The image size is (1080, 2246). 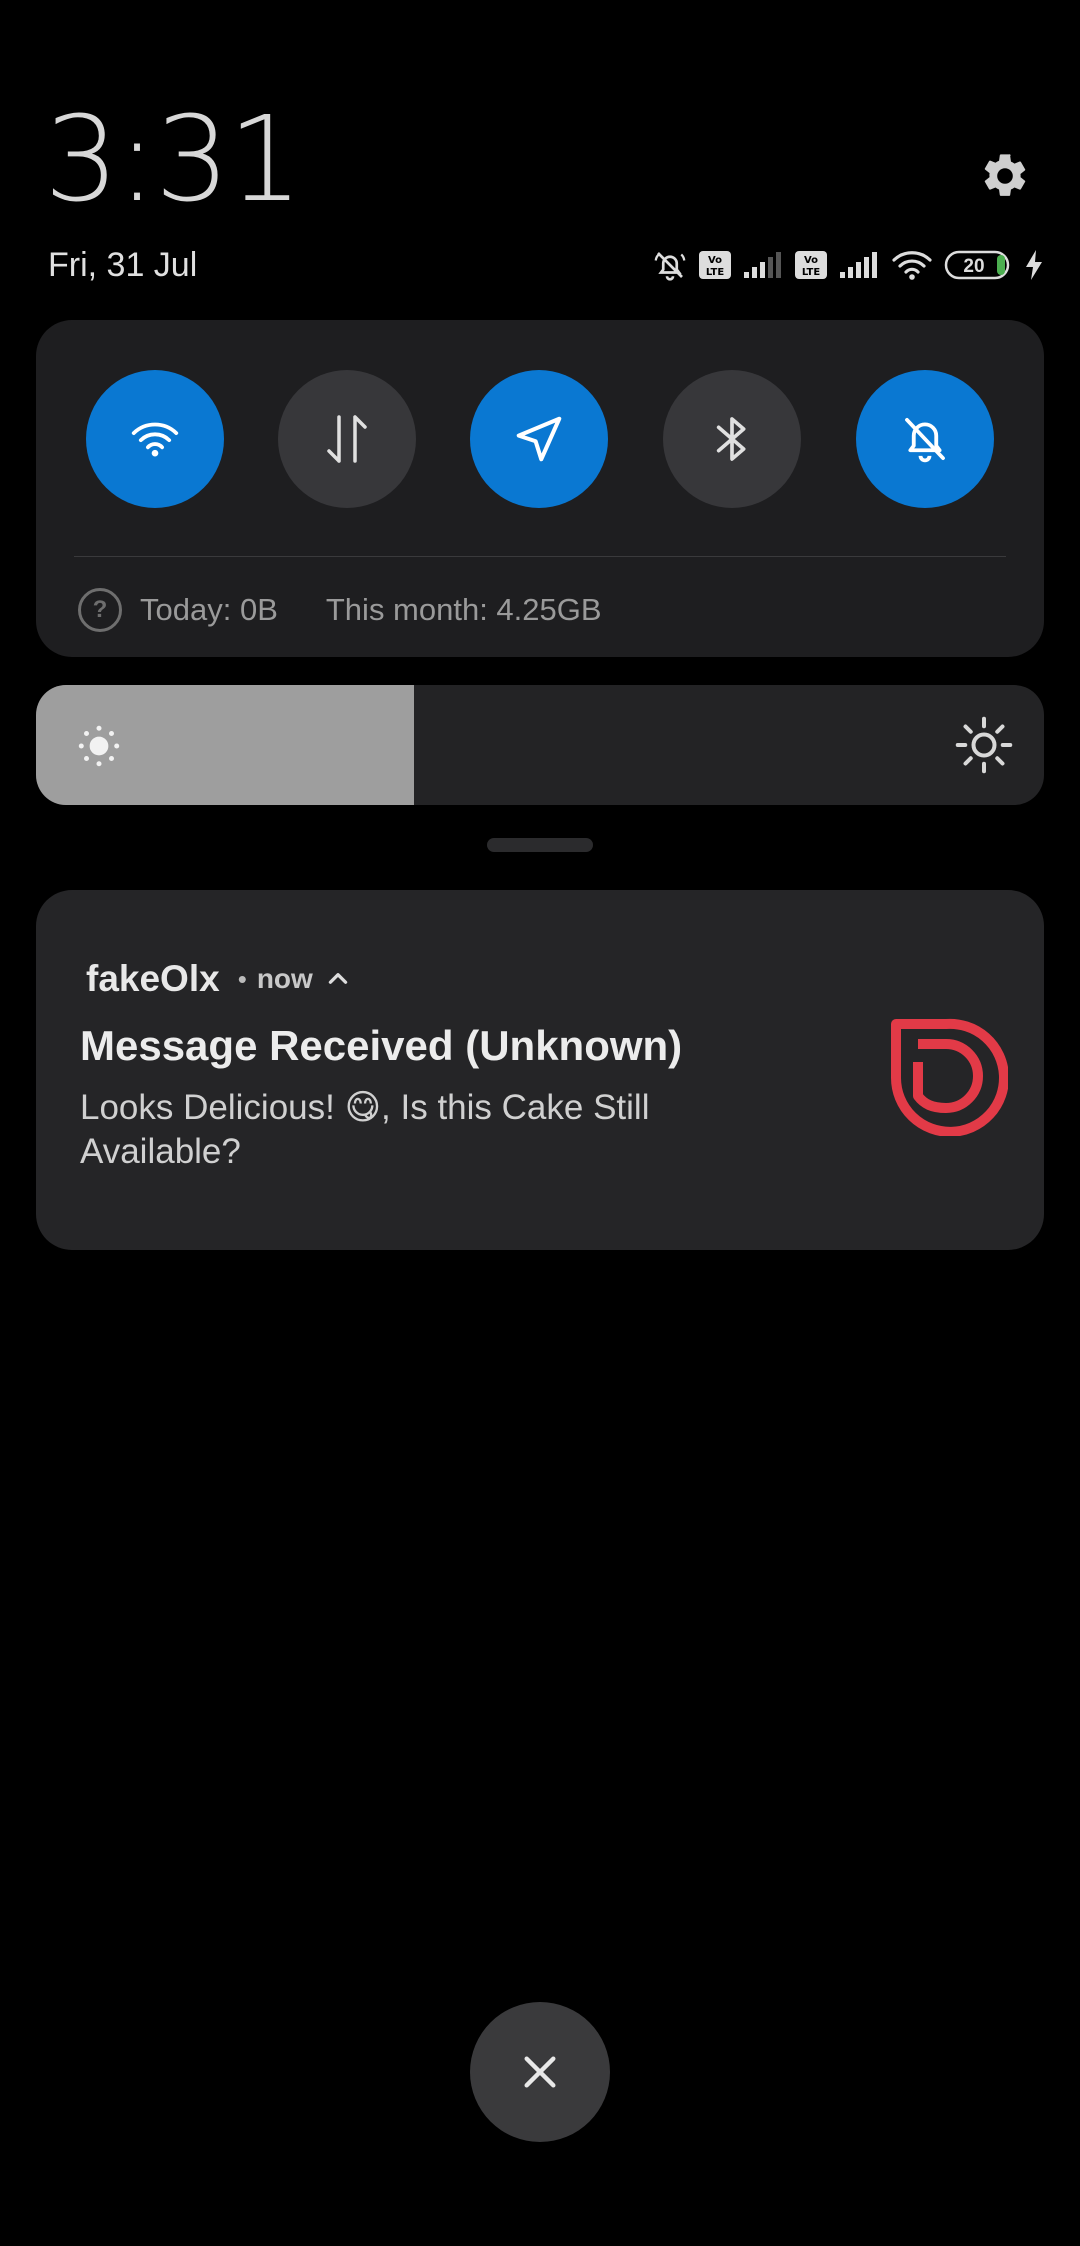 What do you see at coordinates (99, 746) in the screenshot?
I see `brightness-low-icon` at bounding box center [99, 746].